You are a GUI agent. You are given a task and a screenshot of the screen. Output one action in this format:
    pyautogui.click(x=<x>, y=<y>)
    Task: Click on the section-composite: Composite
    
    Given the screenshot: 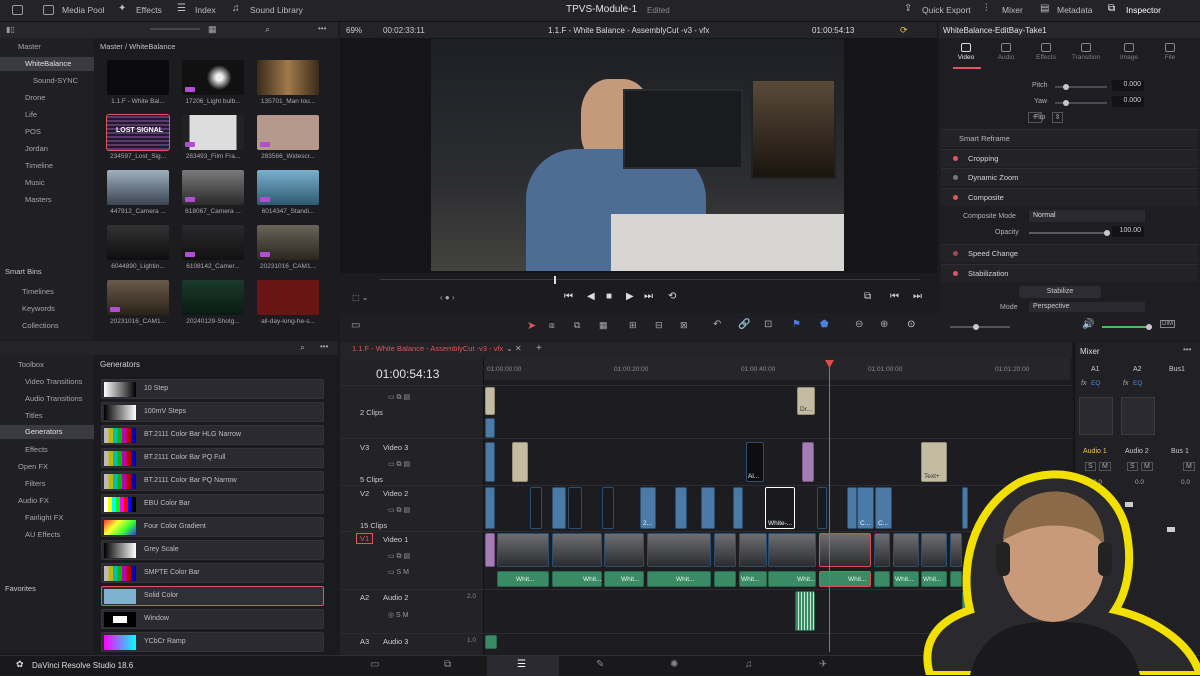 What is the action you would take?
    pyautogui.click(x=1069, y=197)
    